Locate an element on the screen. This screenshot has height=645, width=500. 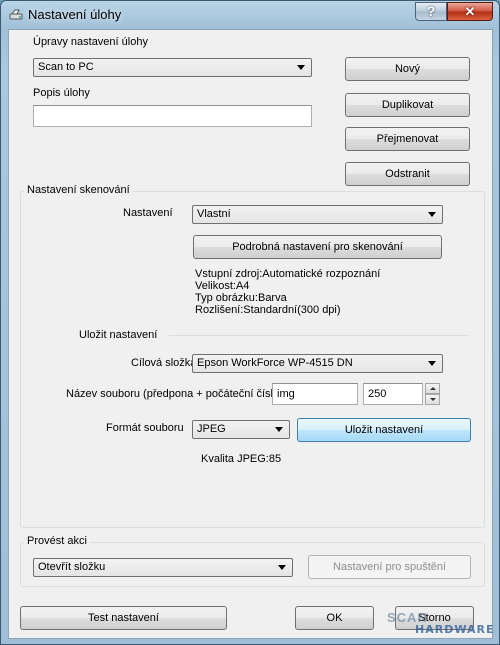
launch-settings-button: Nastavení pro spuštění is located at coordinates (389, 567).